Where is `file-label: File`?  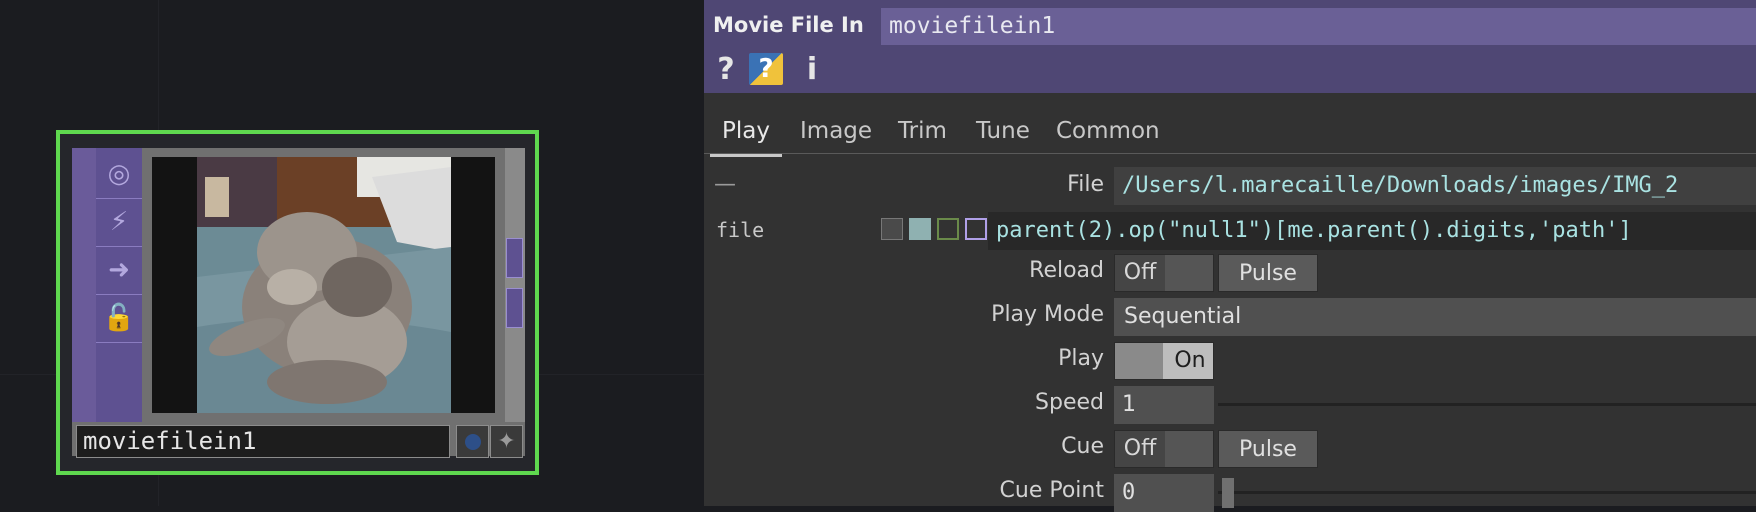 file-label: File is located at coordinates (1085, 184).